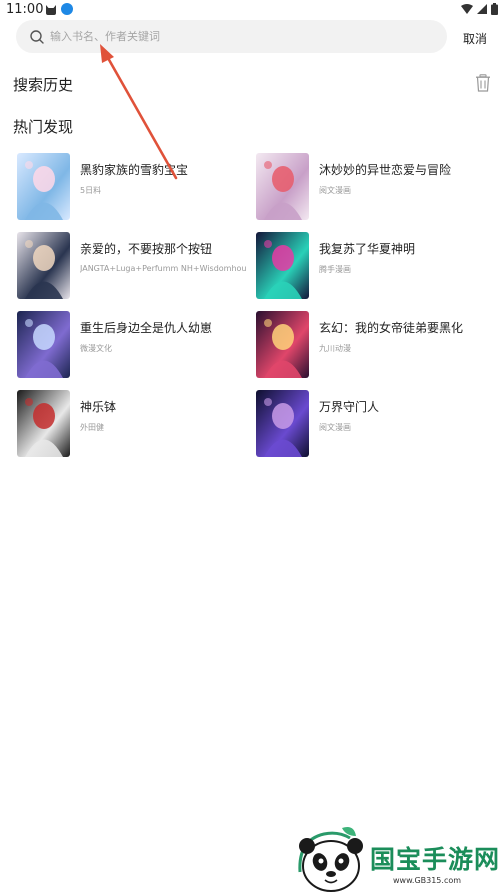  I want to click on wifi-icon, so click(467, 9).